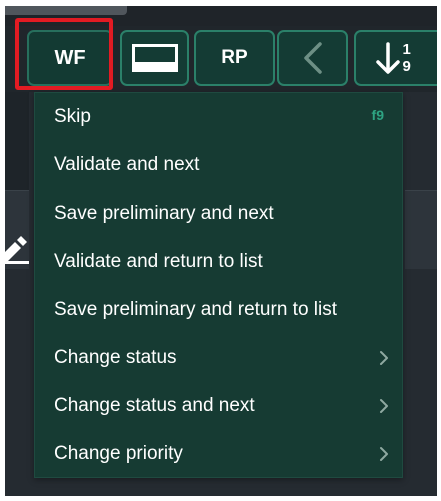  I want to click on menu-item-label: Change status and next, so click(154, 405).